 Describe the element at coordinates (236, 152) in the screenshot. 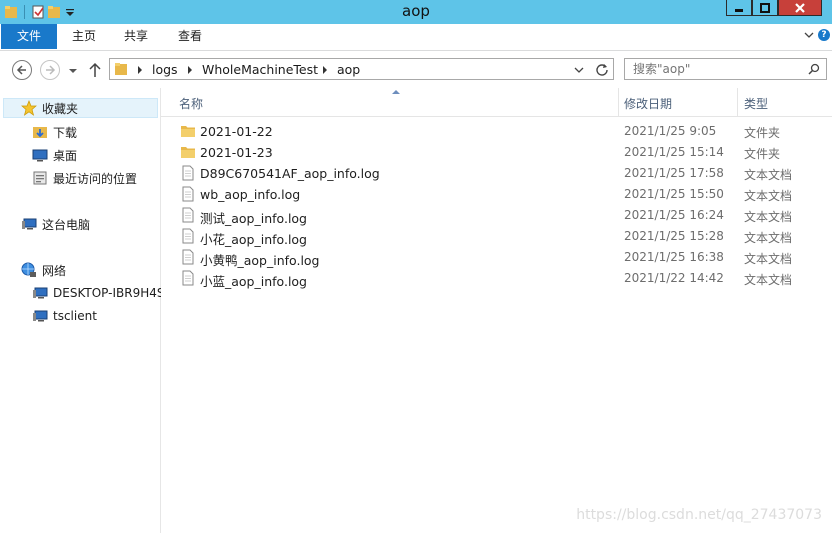

I see `file-name: 2021-01-23` at that location.